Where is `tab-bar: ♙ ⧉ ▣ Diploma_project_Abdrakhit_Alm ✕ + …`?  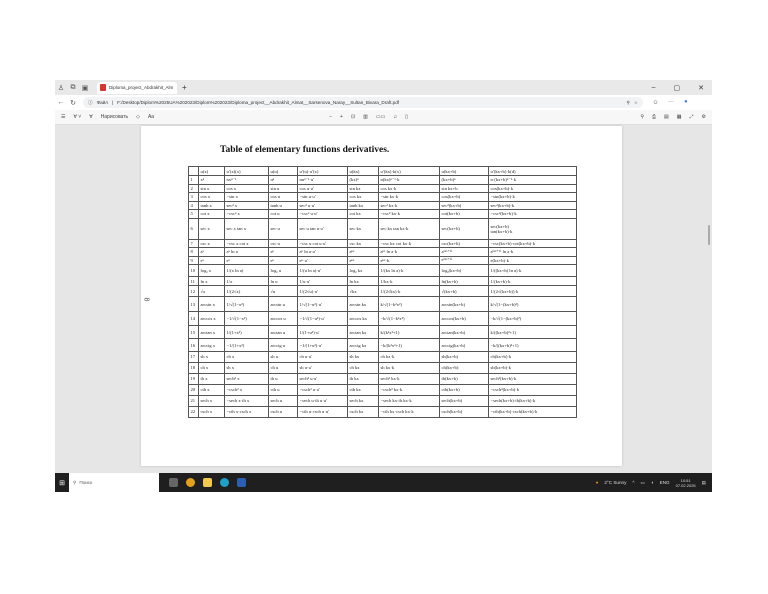
tab-bar: ♙ ⧉ ▣ Diploma_project_Abdrakhit_Alm ✕ + … is located at coordinates (383, 87).